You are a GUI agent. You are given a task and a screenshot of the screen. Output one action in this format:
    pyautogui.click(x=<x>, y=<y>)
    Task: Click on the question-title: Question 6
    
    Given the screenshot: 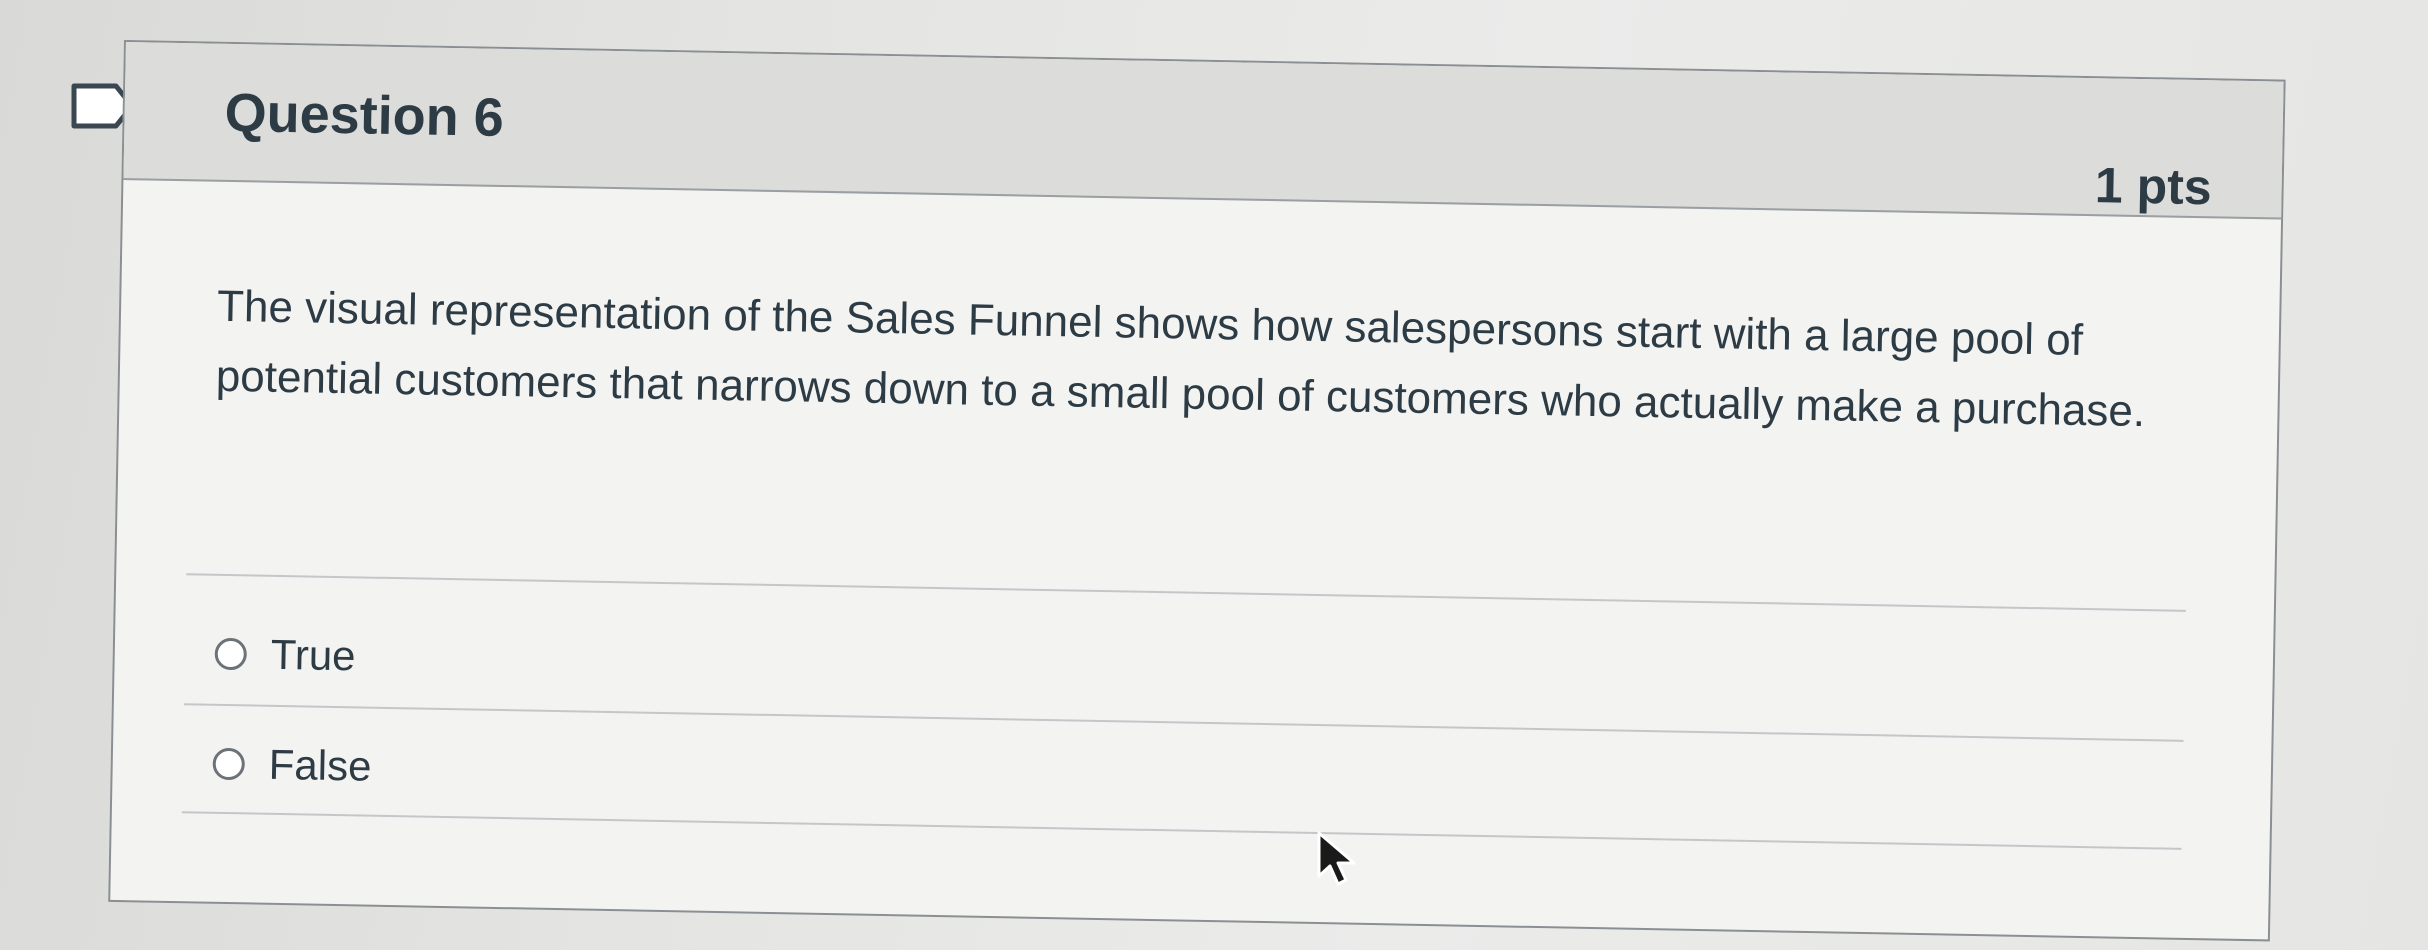 What is the action you would take?
    pyautogui.click(x=364, y=115)
    